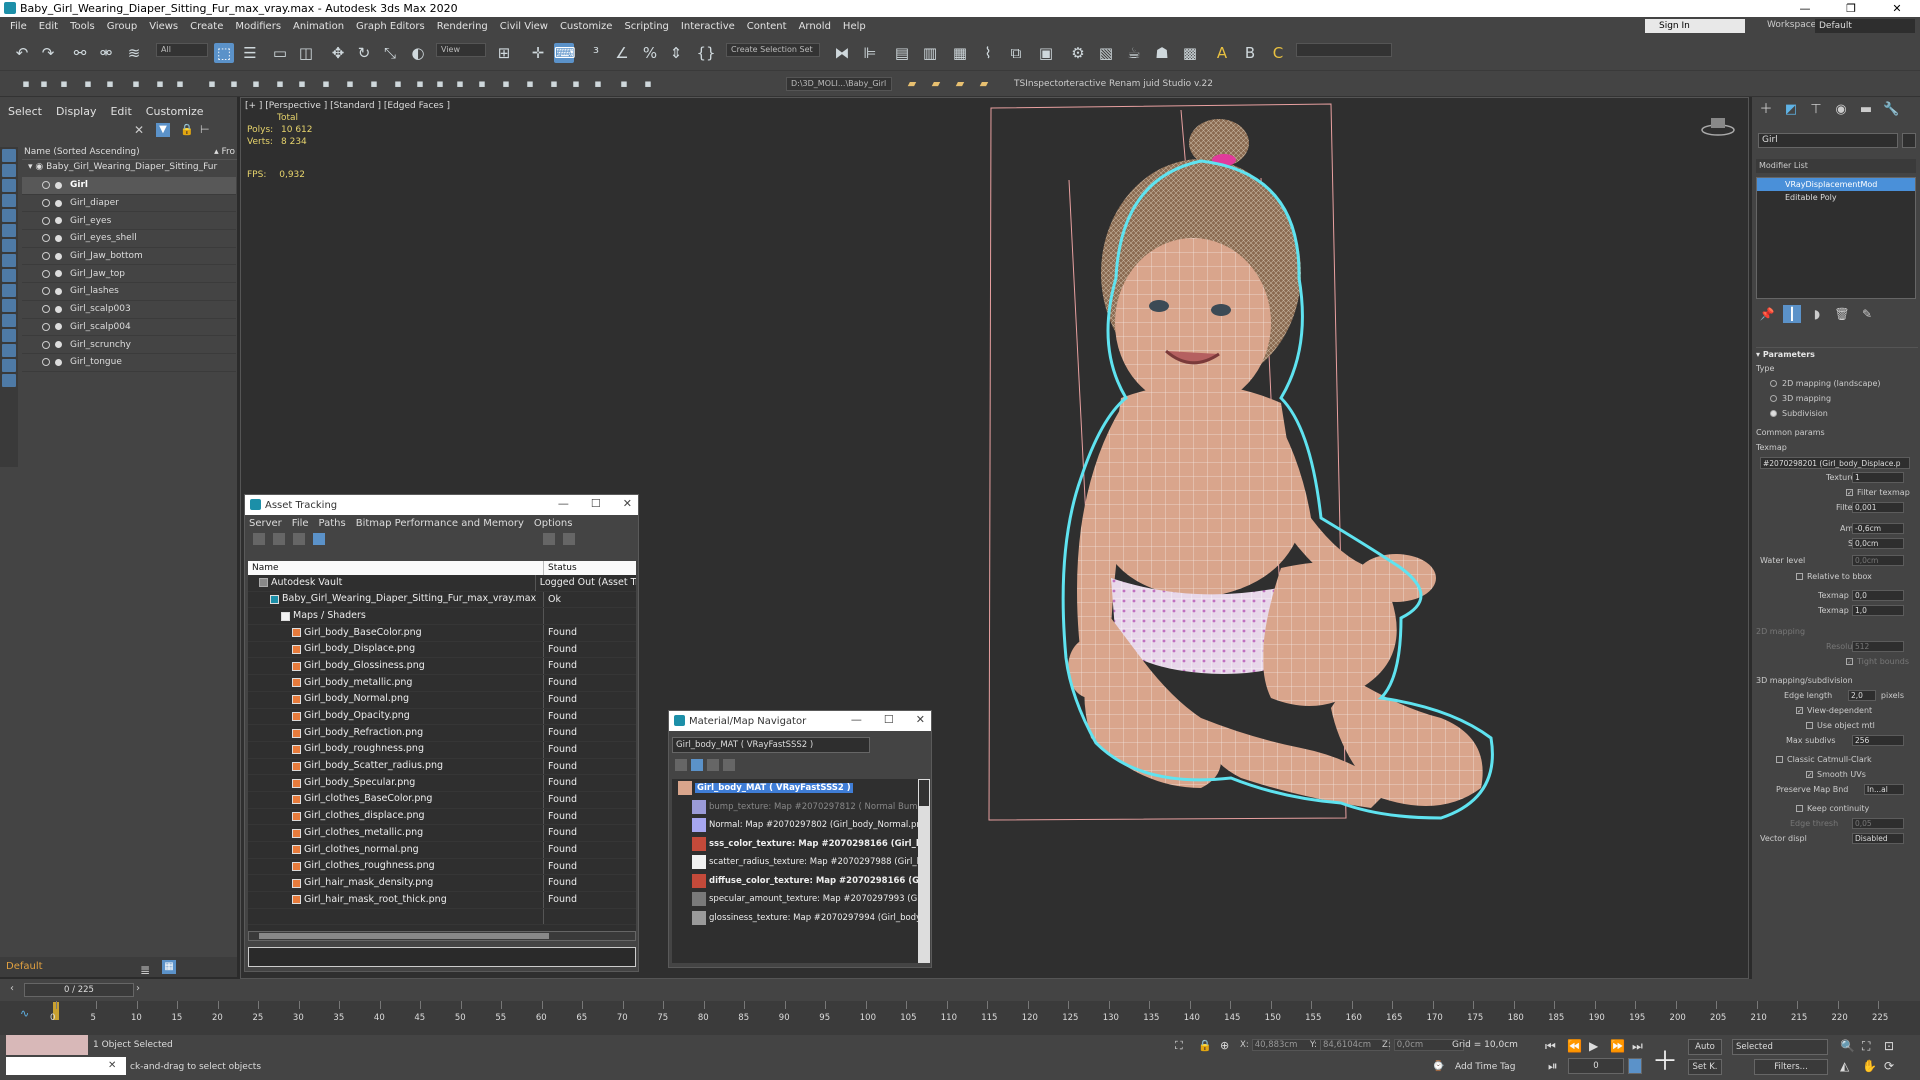 This screenshot has height=1080, width=1920. I want to click on matnav-minimize-button: —, so click(856, 719).